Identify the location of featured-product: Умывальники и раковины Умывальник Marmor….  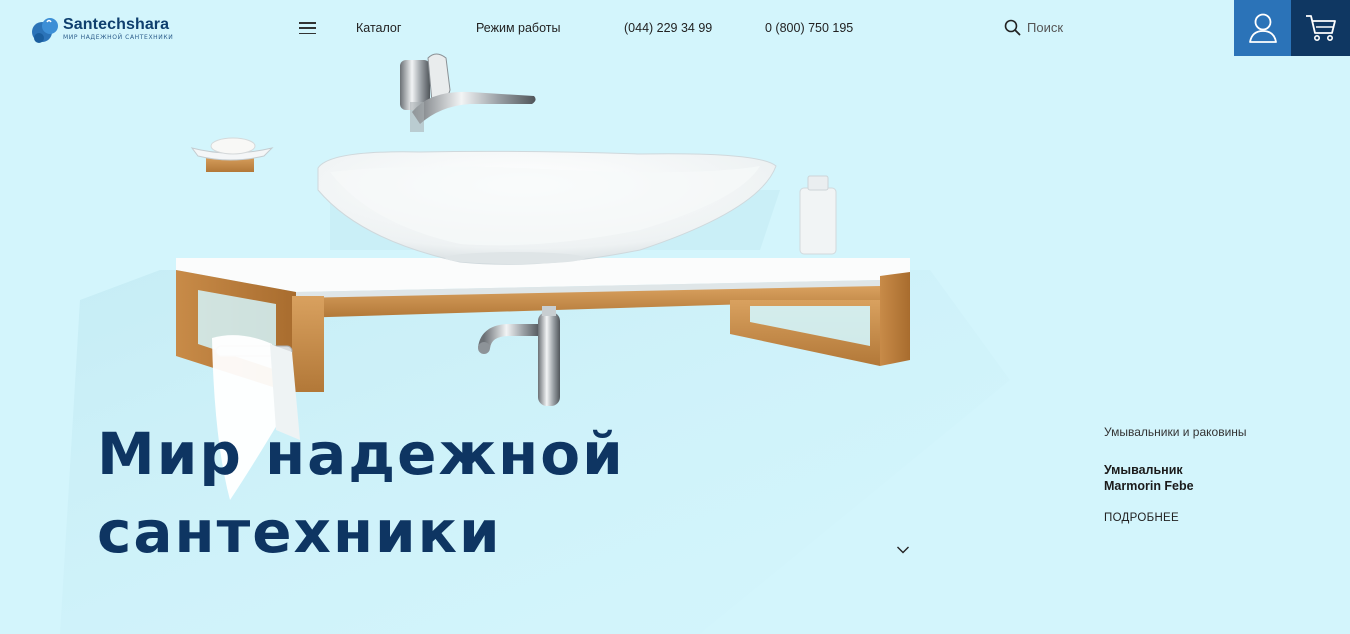
(1214, 475).